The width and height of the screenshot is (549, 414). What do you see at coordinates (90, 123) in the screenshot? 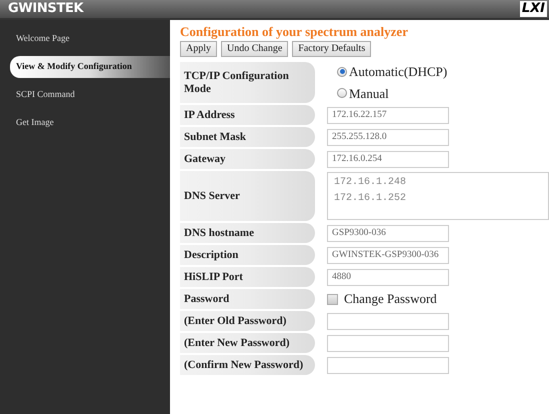
I see `nav-item: Get Image` at bounding box center [90, 123].